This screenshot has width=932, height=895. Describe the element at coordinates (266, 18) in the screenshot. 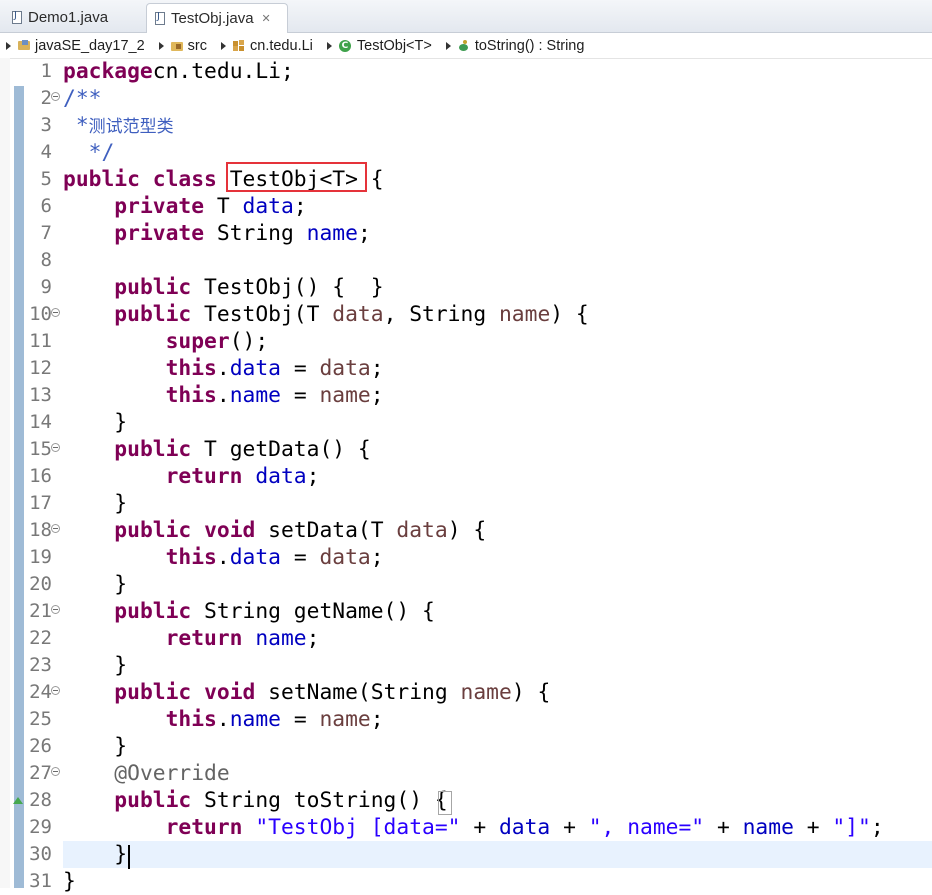

I see `close-icon: ✕` at that location.